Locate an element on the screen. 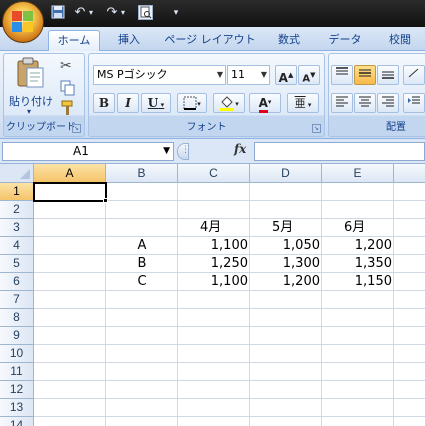 The height and width of the screenshot is (426, 425). row-header-13: 13 is located at coordinates (17, 408).